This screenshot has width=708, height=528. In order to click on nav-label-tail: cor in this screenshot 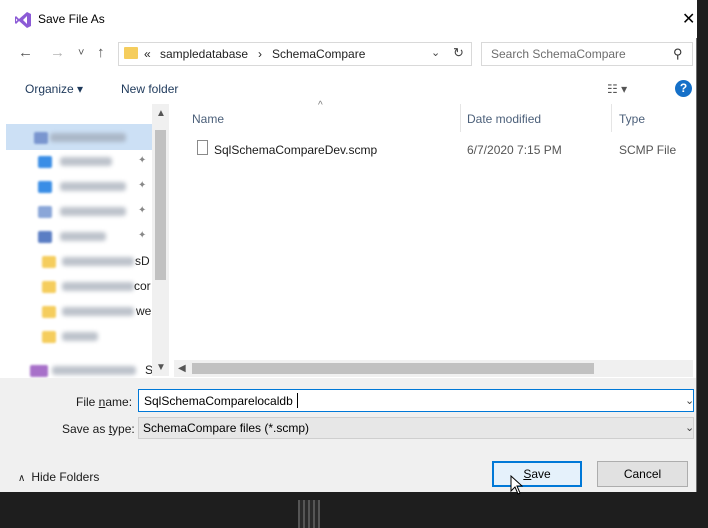, I will do `click(142, 286)`.